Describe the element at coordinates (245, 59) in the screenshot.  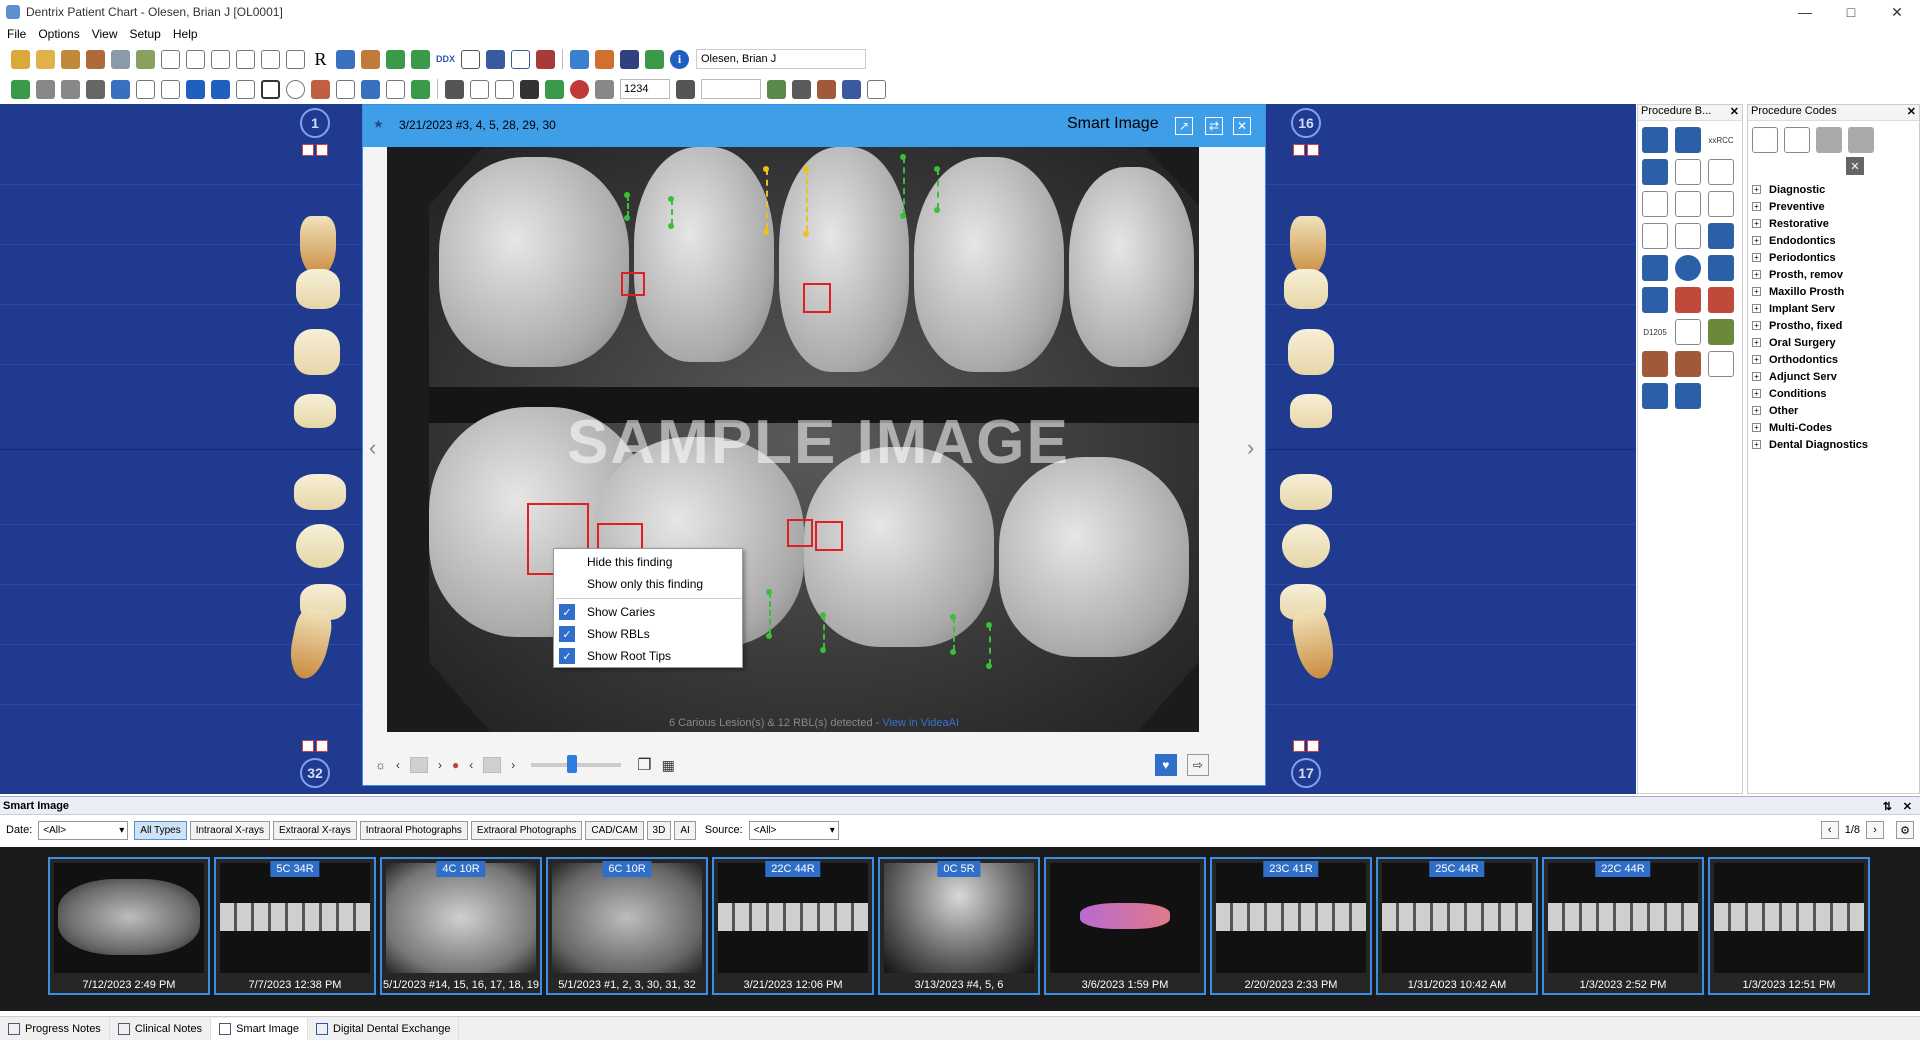
I see `list-icon` at that location.